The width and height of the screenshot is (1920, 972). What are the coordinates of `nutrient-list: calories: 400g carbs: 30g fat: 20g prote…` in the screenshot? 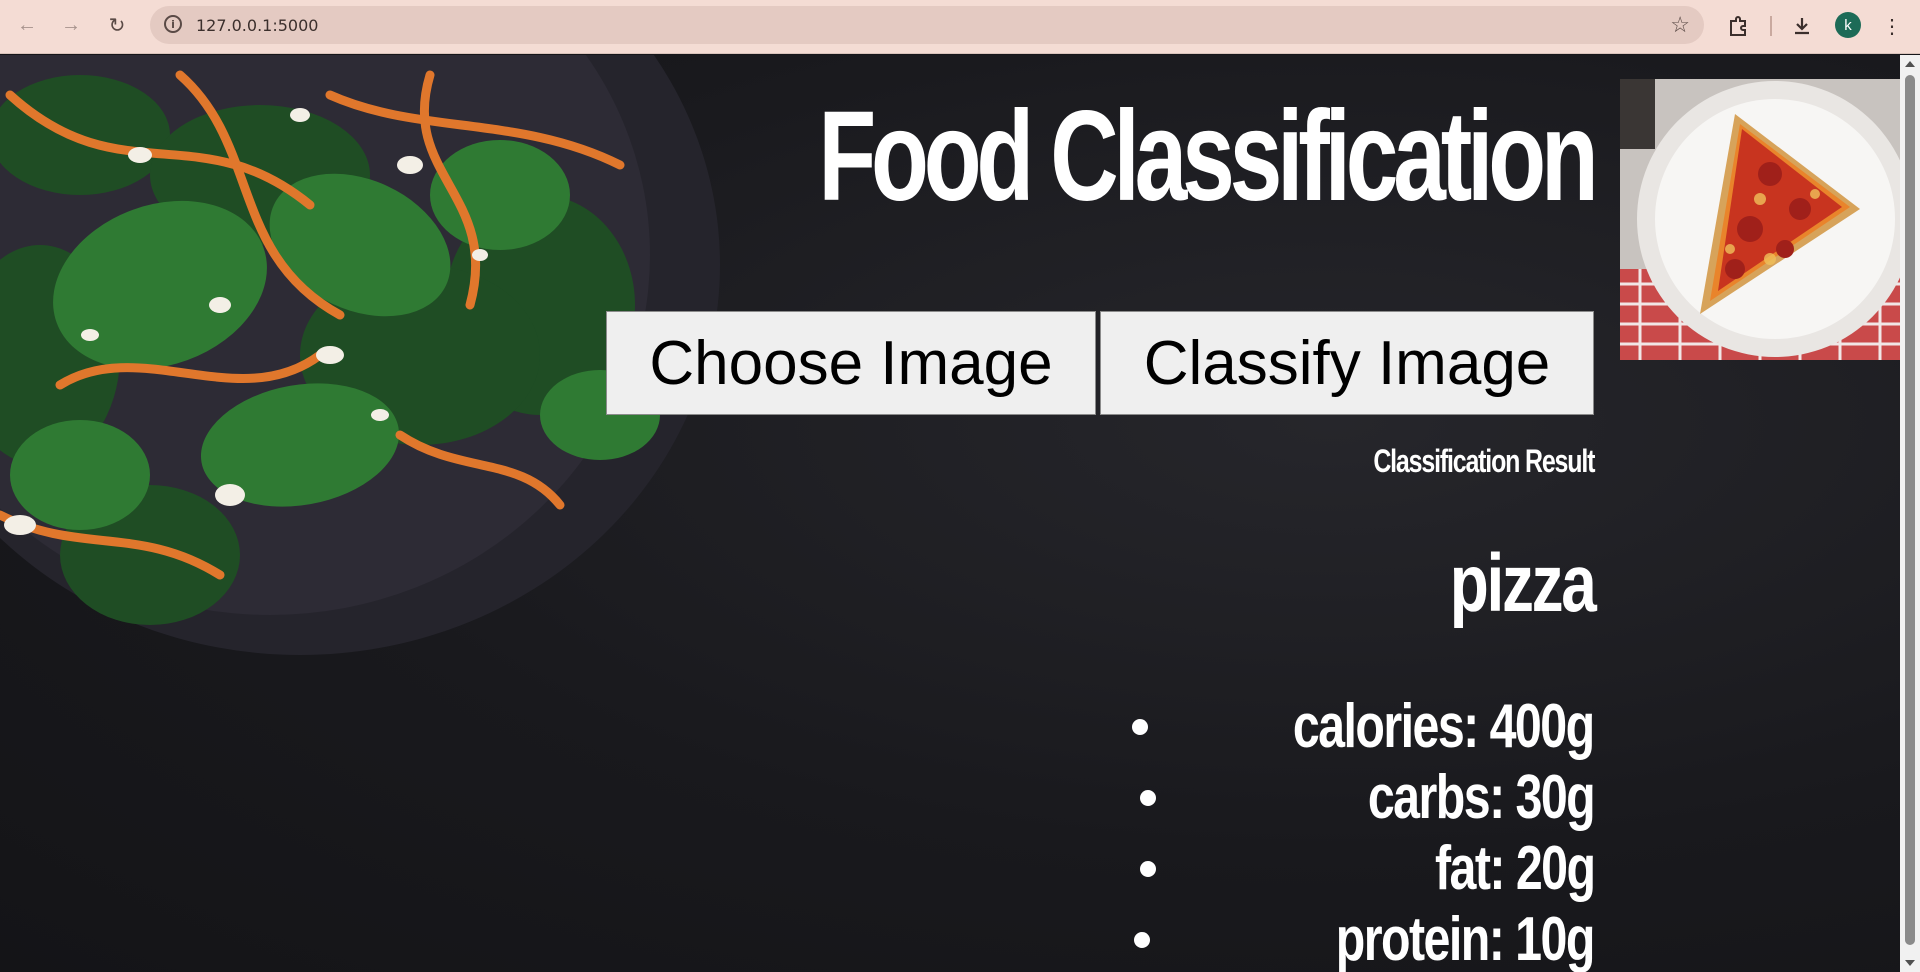 It's located at (1364, 831).